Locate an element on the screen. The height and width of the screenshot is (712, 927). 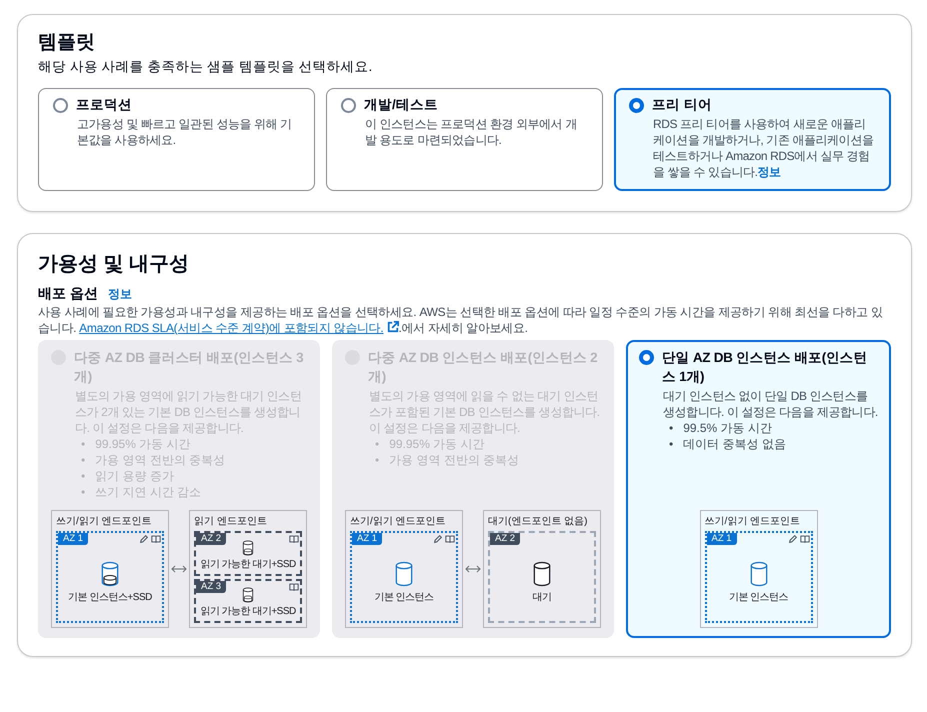
az-badge: AZ 3 is located at coordinates (211, 586).